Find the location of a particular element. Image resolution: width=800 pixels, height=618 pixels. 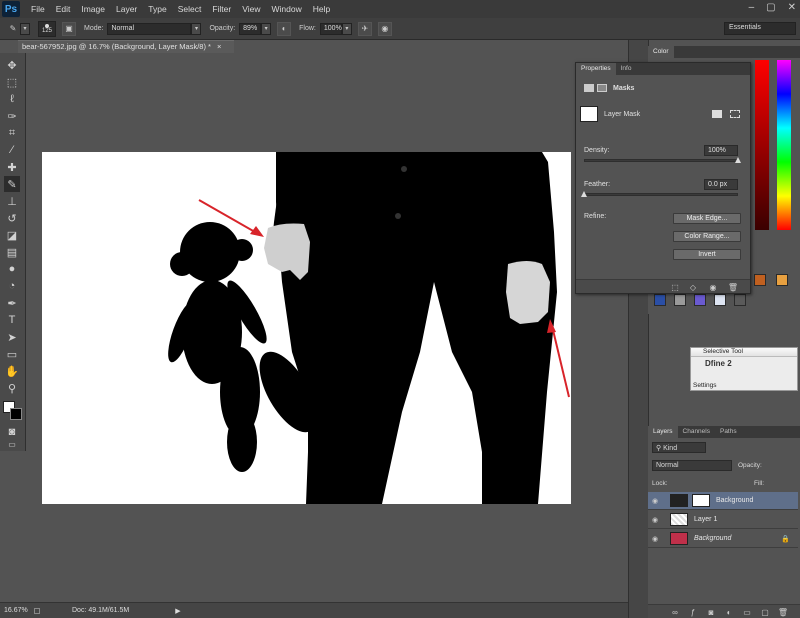

layer-row: ◉ Background is located at coordinates (723, 501).